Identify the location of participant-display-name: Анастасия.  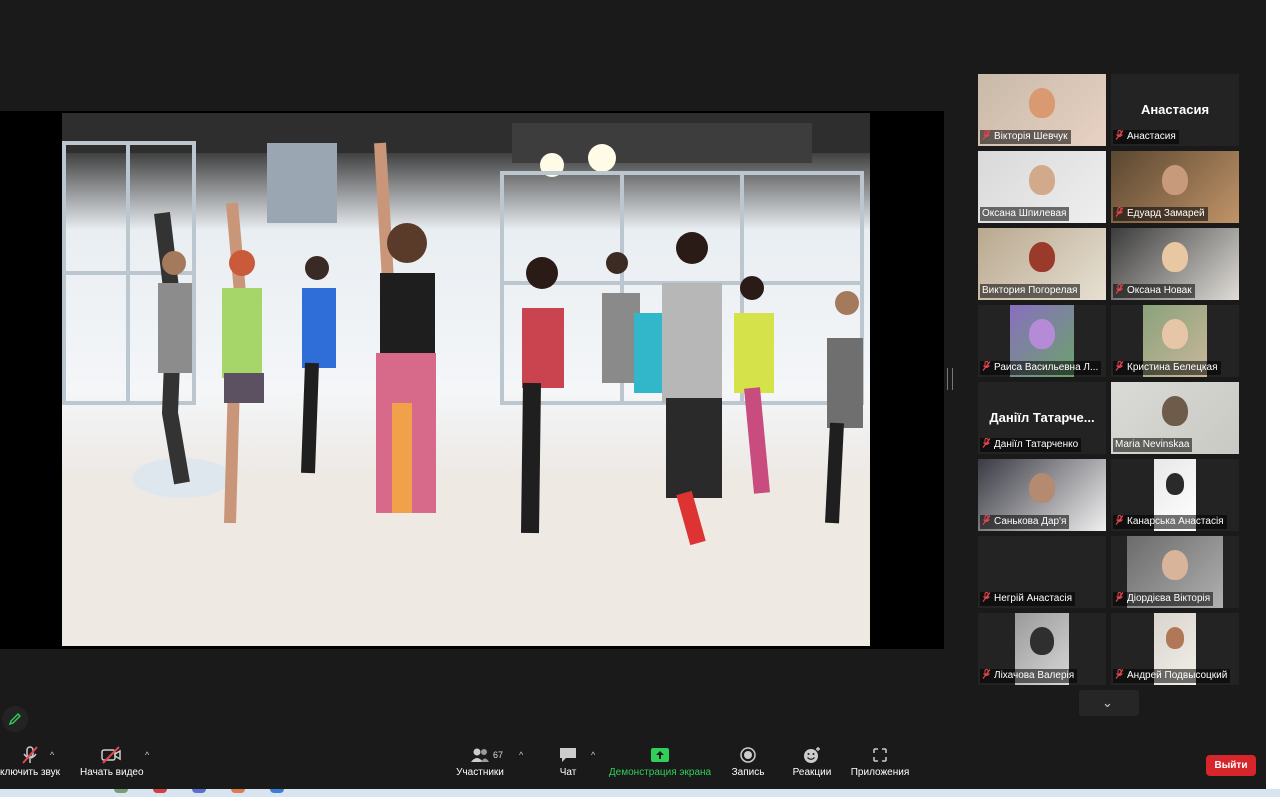
(1175, 109).